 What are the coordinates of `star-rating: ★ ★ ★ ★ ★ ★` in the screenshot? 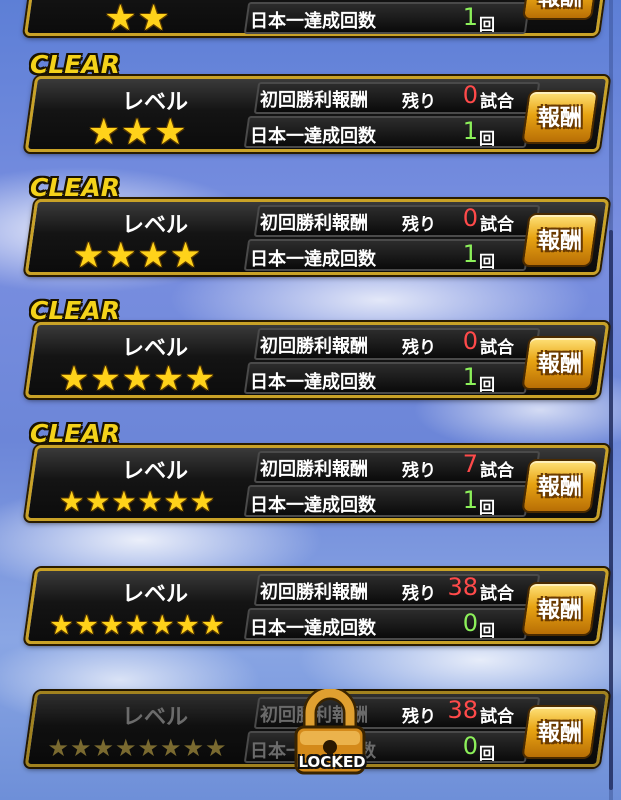 It's located at (137, 502).